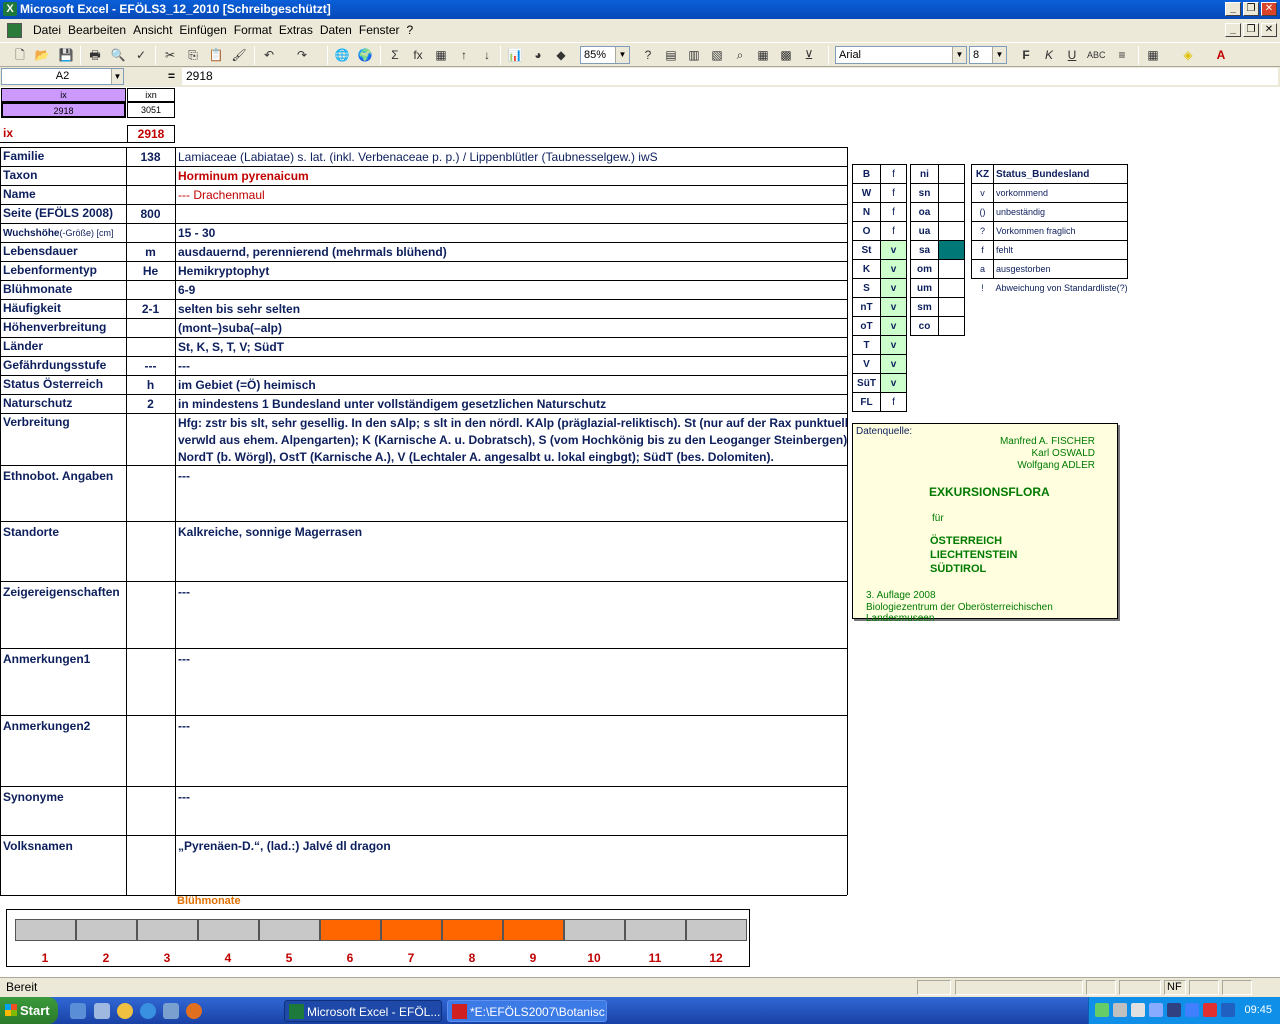 The image size is (1280, 1024). I want to click on filter-icon: ⊻, so click(809, 55).